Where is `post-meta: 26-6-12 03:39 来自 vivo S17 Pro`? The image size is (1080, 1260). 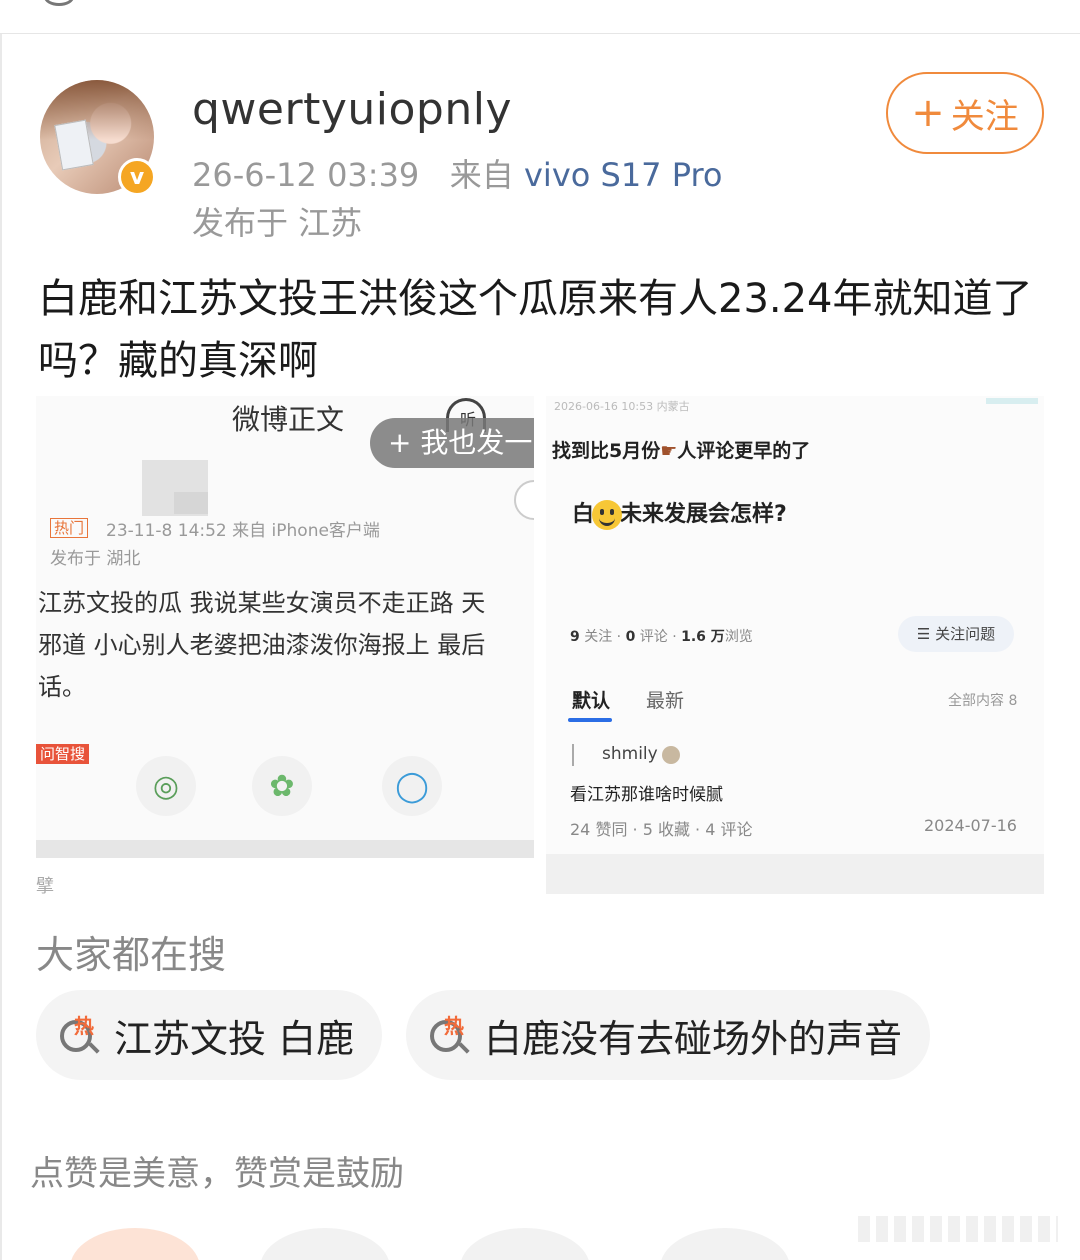 post-meta: 26-6-12 03:39 来自 vivo S17 Pro is located at coordinates (457, 173).